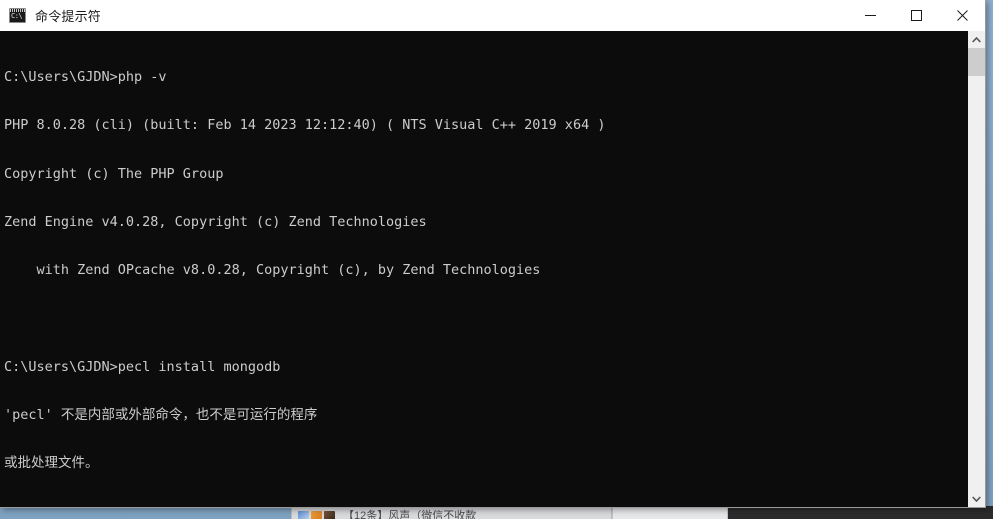 This screenshot has width=993, height=519. Describe the element at coordinates (410, 514) in the screenshot. I see `background-window-title: 【12条】风声（微信不收款` at that location.